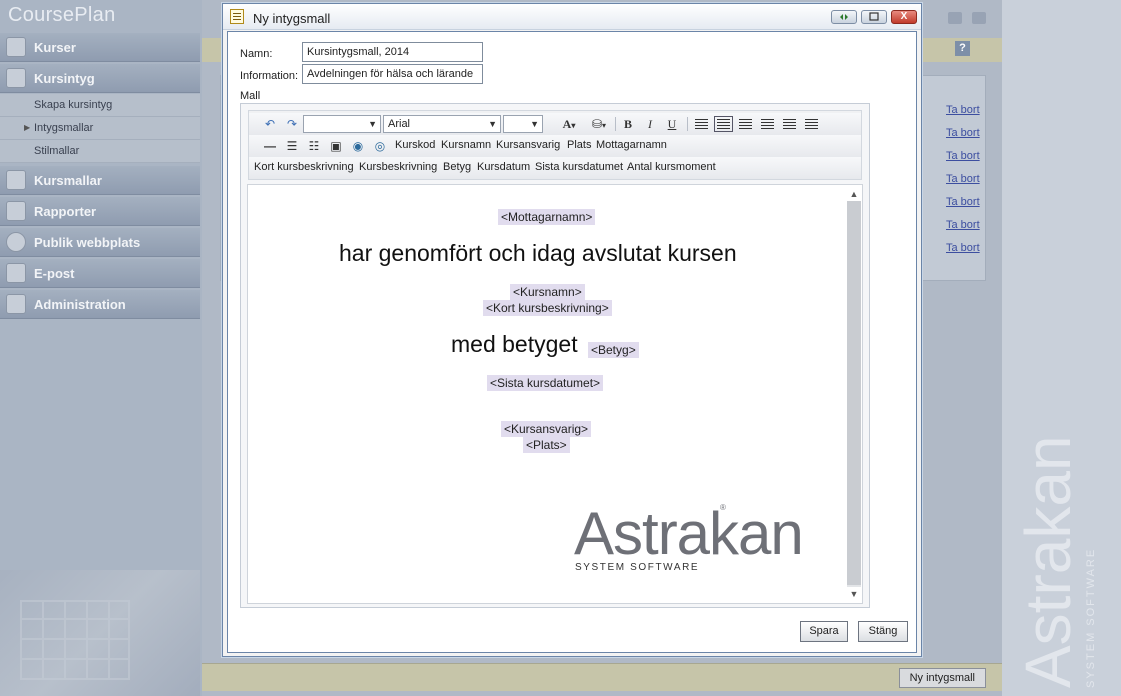 This screenshot has width=1121, height=696. What do you see at coordinates (523, 124) in the screenshot?
I see `font-size-select: ▼` at bounding box center [523, 124].